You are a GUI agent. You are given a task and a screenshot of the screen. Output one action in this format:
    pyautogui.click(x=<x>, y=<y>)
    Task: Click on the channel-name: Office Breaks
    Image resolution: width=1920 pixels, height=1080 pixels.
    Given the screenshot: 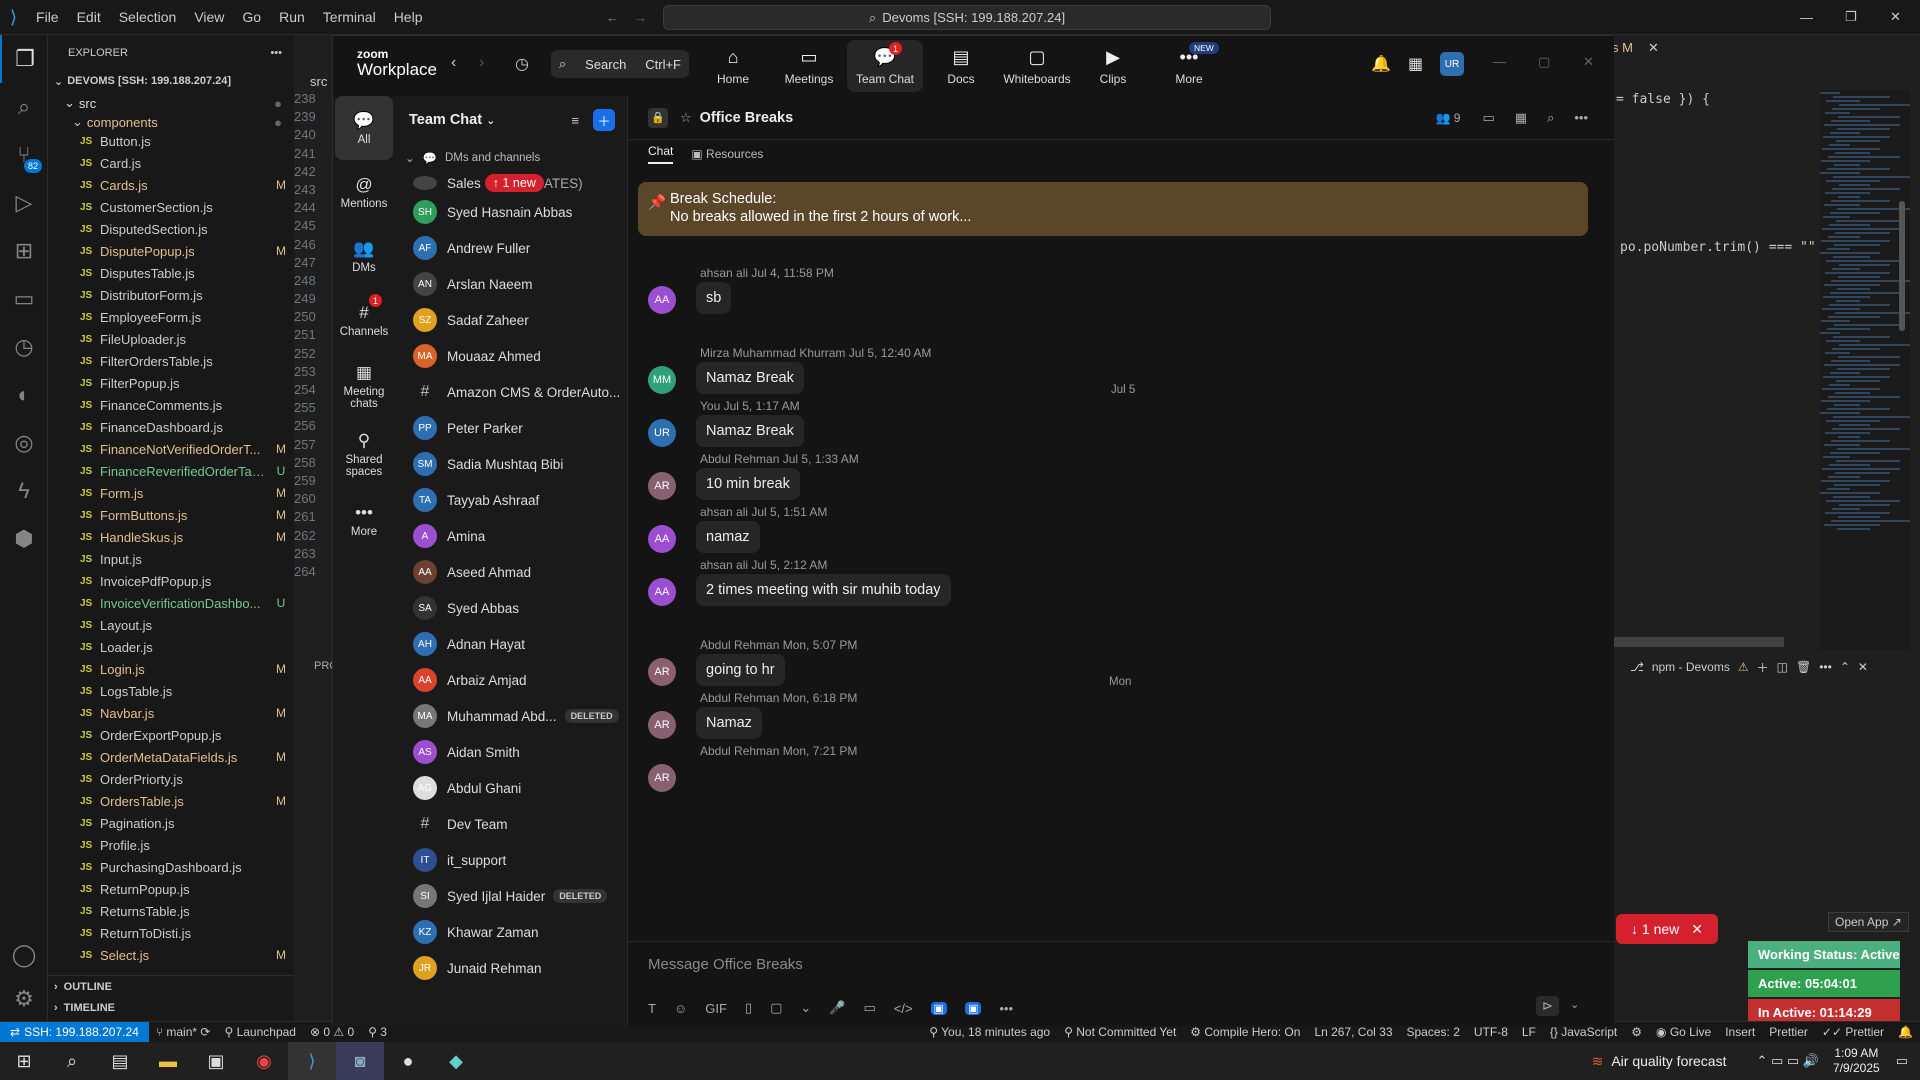 What is the action you would take?
    pyautogui.click(x=747, y=118)
    